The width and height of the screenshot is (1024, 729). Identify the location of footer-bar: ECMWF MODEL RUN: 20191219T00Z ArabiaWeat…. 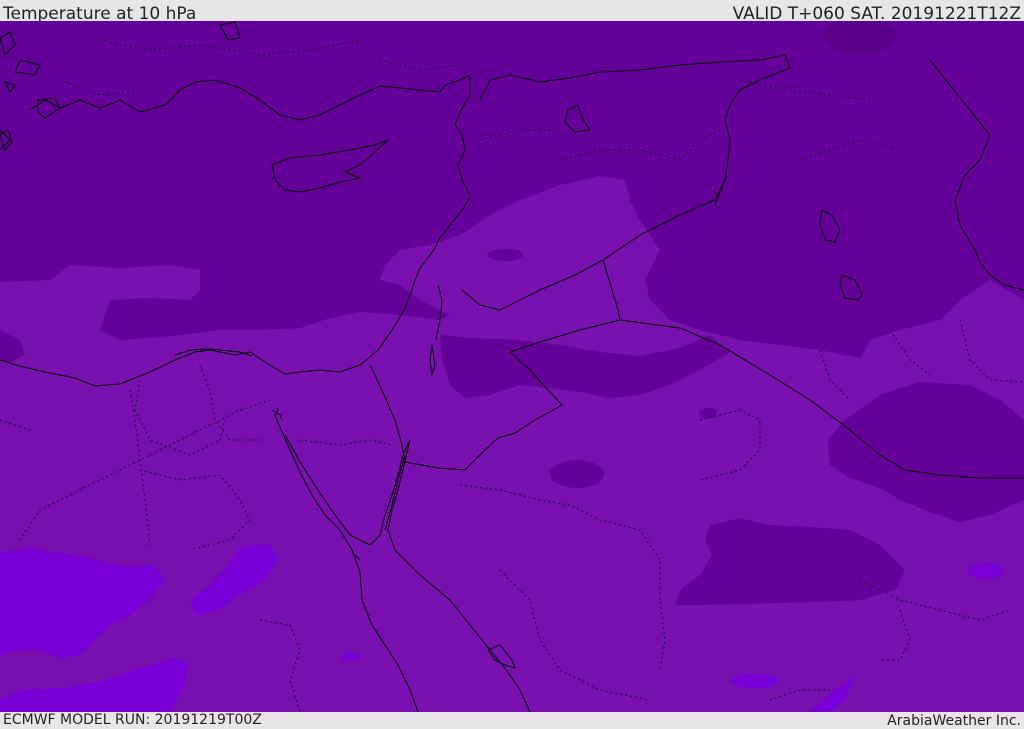
(512, 720).